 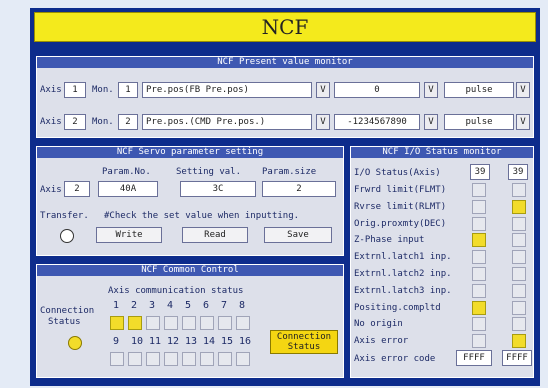 What do you see at coordinates (116, 341) in the screenshot?
I see `axis-number-label: 9` at bounding box center [116, 341].